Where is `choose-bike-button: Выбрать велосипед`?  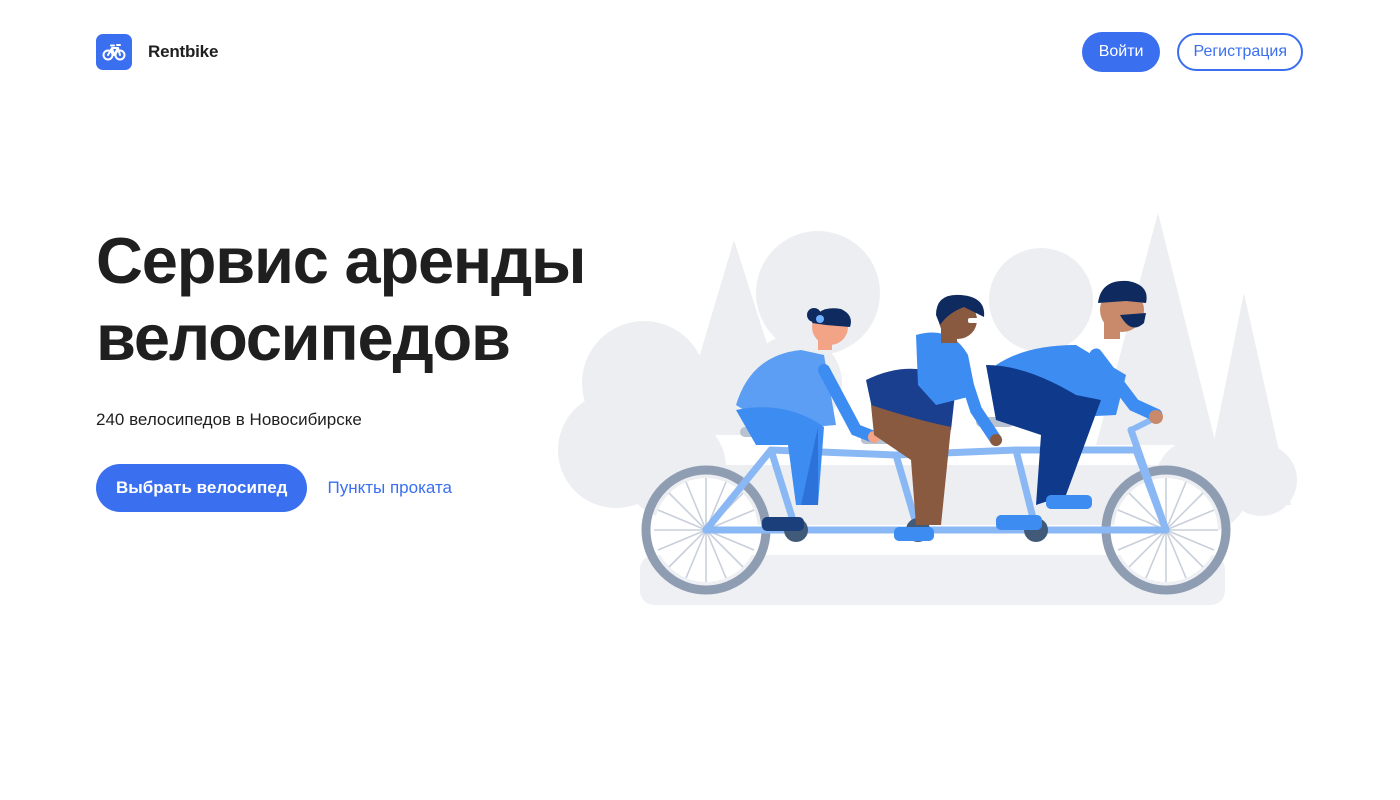 choose-bike-button: Выбрать велосипед is located at coordinates (202, 488).